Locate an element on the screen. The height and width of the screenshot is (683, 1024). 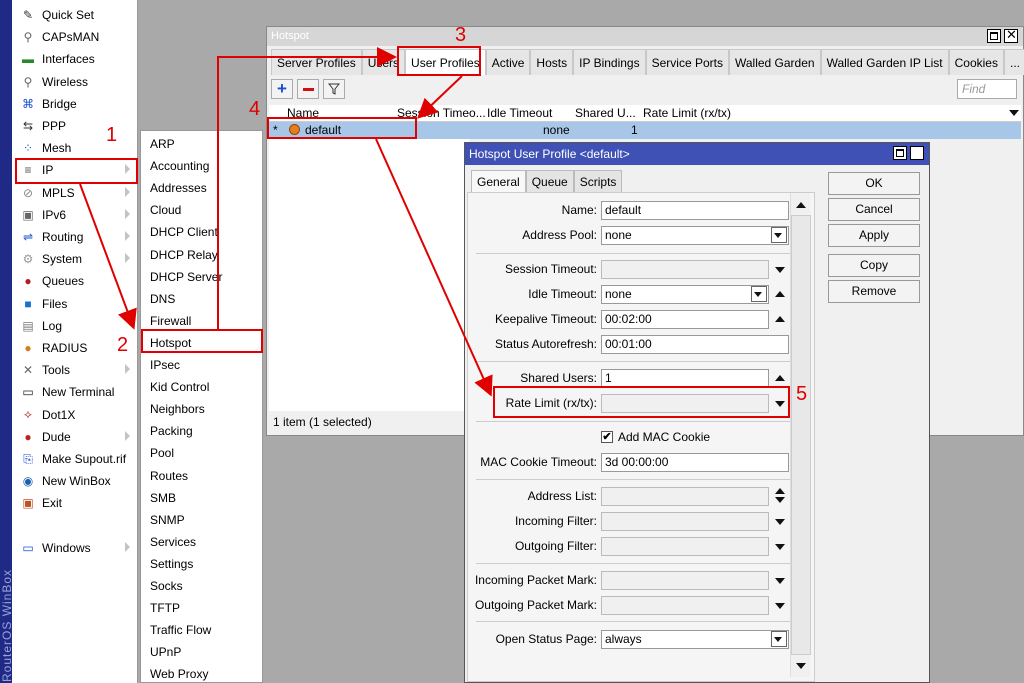
apply-button: Apply is located at coordinates (874, 235).